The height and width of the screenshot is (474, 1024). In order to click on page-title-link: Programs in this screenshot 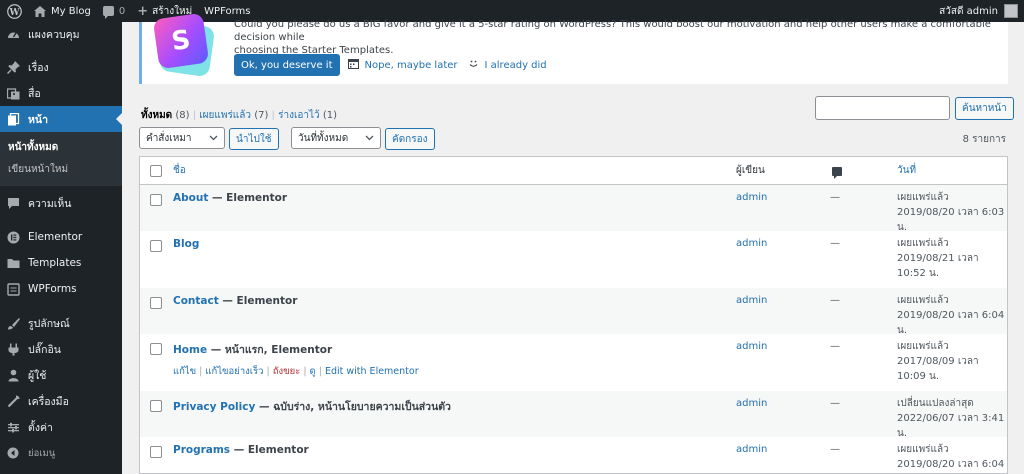, I will do `click(201, 450)`.